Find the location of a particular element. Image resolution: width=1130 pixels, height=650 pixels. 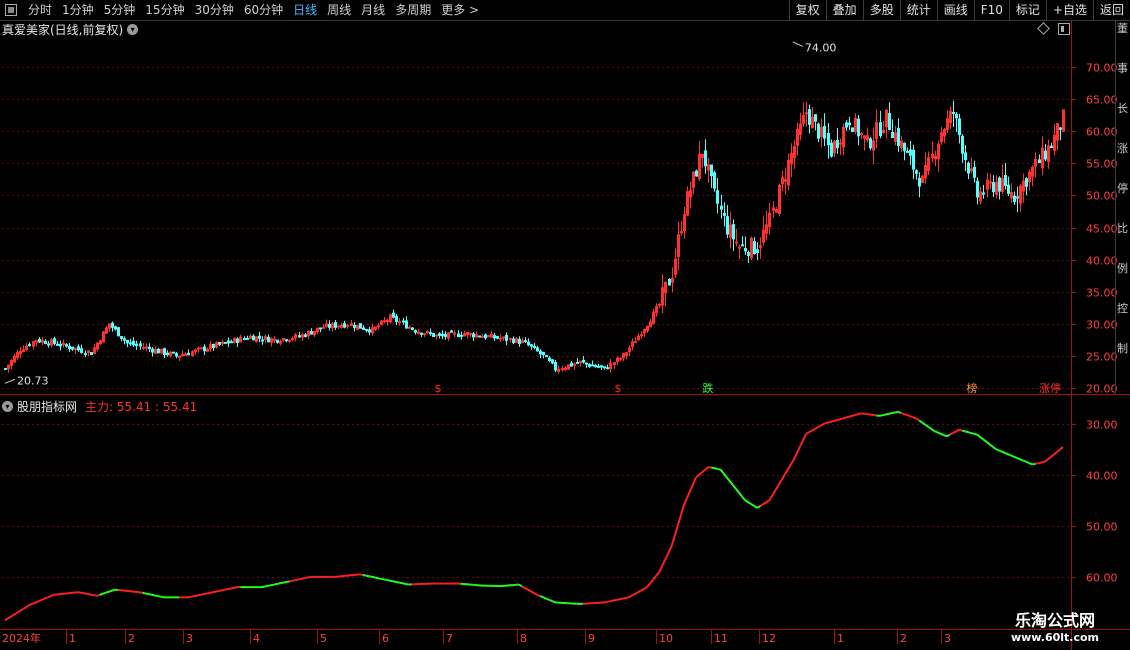

indicator-label: 50.00 is located at coordinates (1102, 527).